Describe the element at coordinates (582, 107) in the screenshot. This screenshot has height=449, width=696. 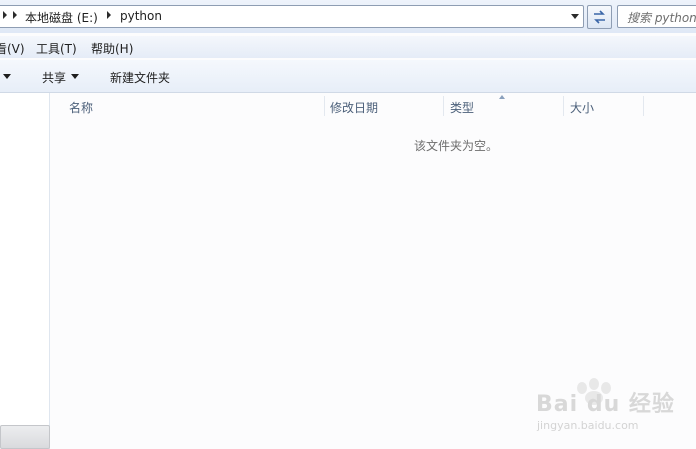
I see `column-header-size: 大小` at that location.